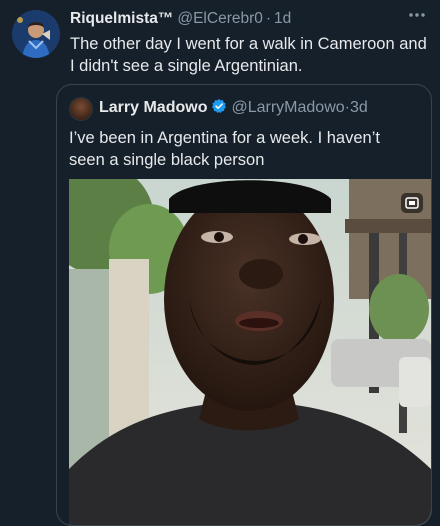 The image size is (440, 526). Describe the element at coordinates (412, 203) in the screenshot. I see `media-expand-icon` at that location.